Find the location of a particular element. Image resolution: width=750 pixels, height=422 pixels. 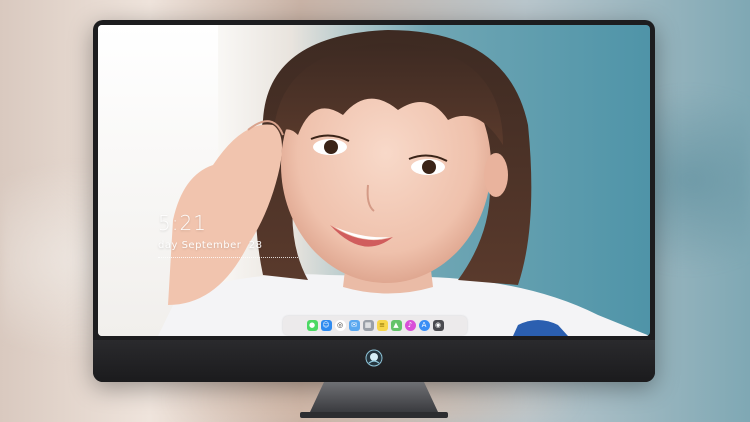

app-store-icon: A is located at coordinates (424, 325).